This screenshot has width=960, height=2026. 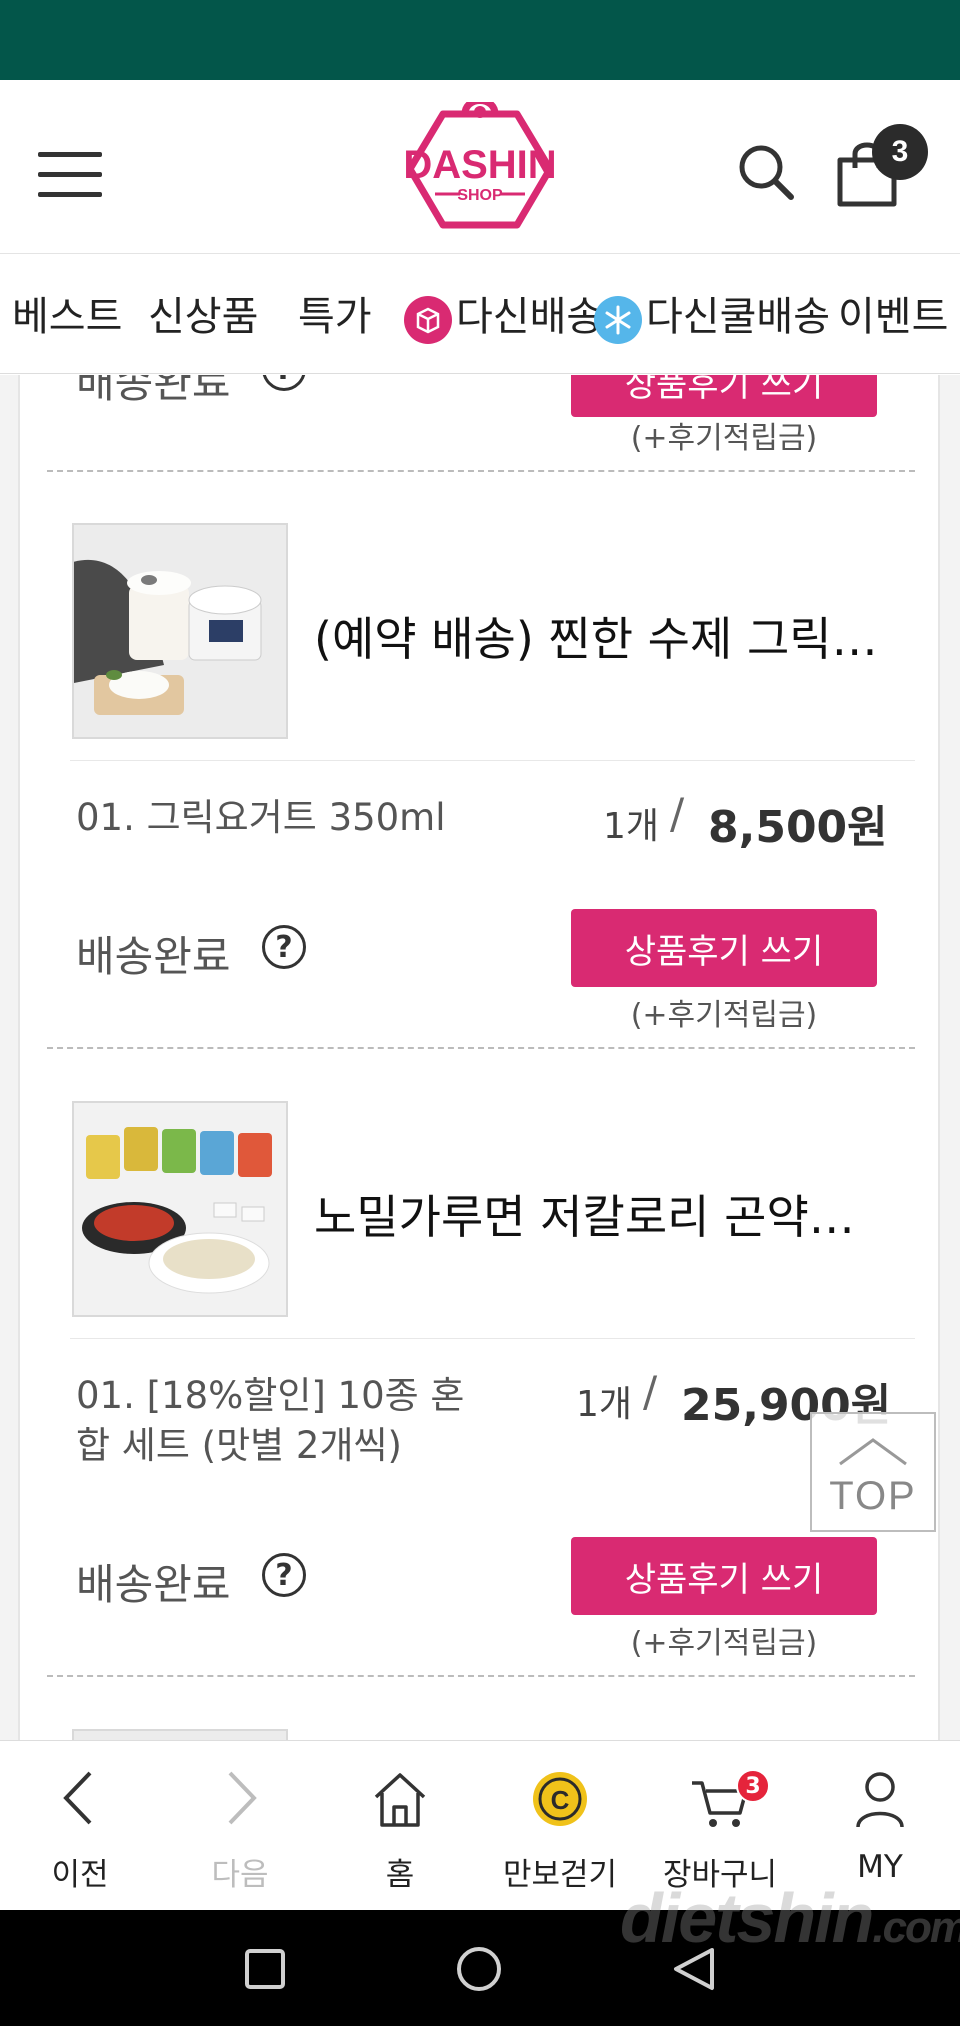 I want to click on category-event: 이벤트, so click(x=893, y=313).